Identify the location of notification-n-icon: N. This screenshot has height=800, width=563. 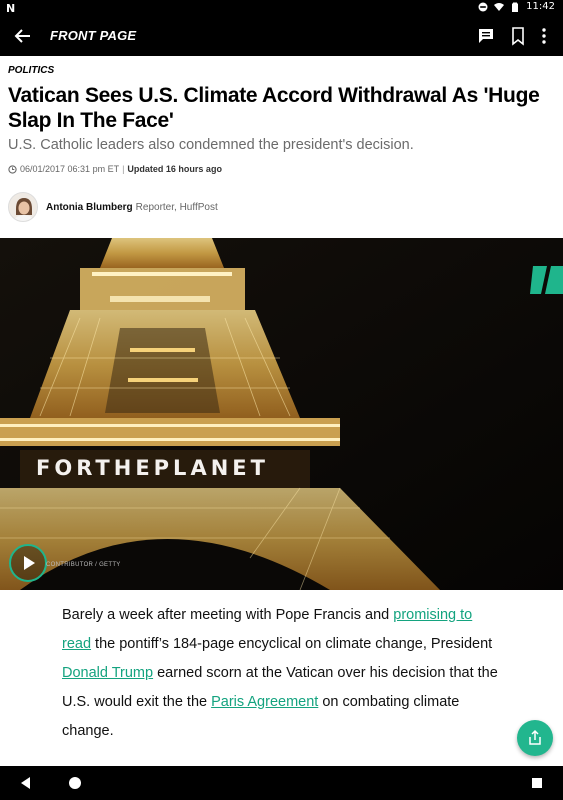
(11, 8).